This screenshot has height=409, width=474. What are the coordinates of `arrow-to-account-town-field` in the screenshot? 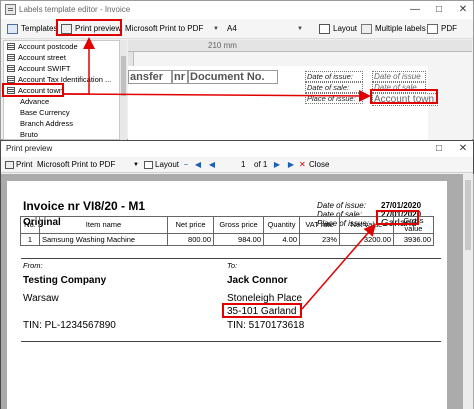 It's located at (217, 95).